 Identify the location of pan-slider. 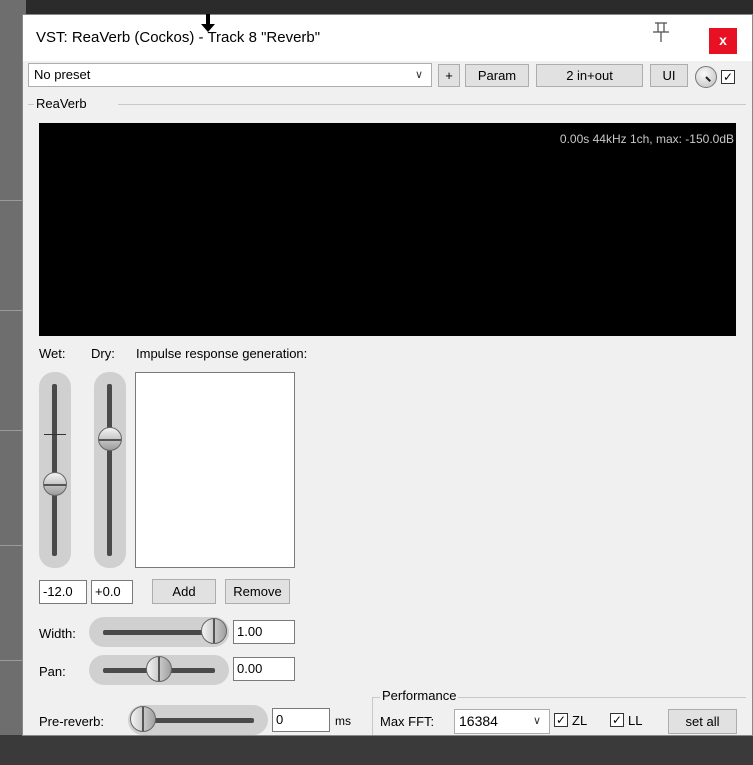
(159, 670).